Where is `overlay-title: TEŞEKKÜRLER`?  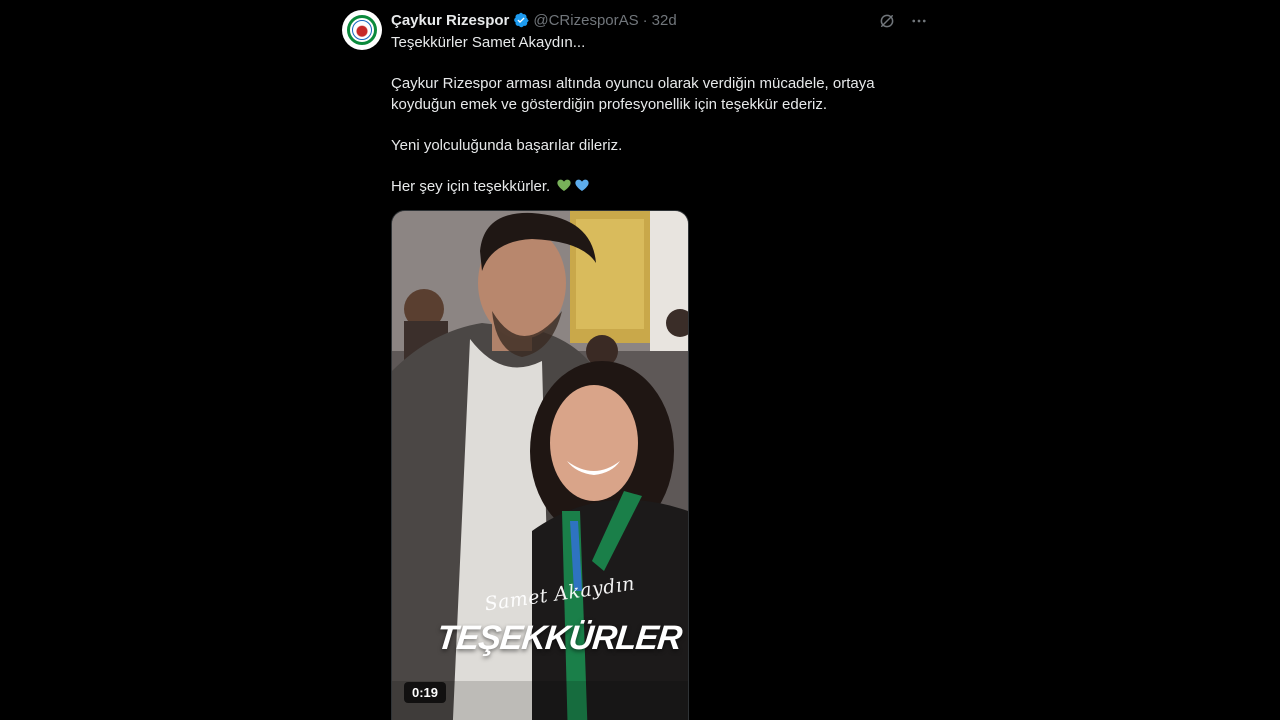
overlay-title: TEŞEKKÜRLER is located at coordinates (559, 638).